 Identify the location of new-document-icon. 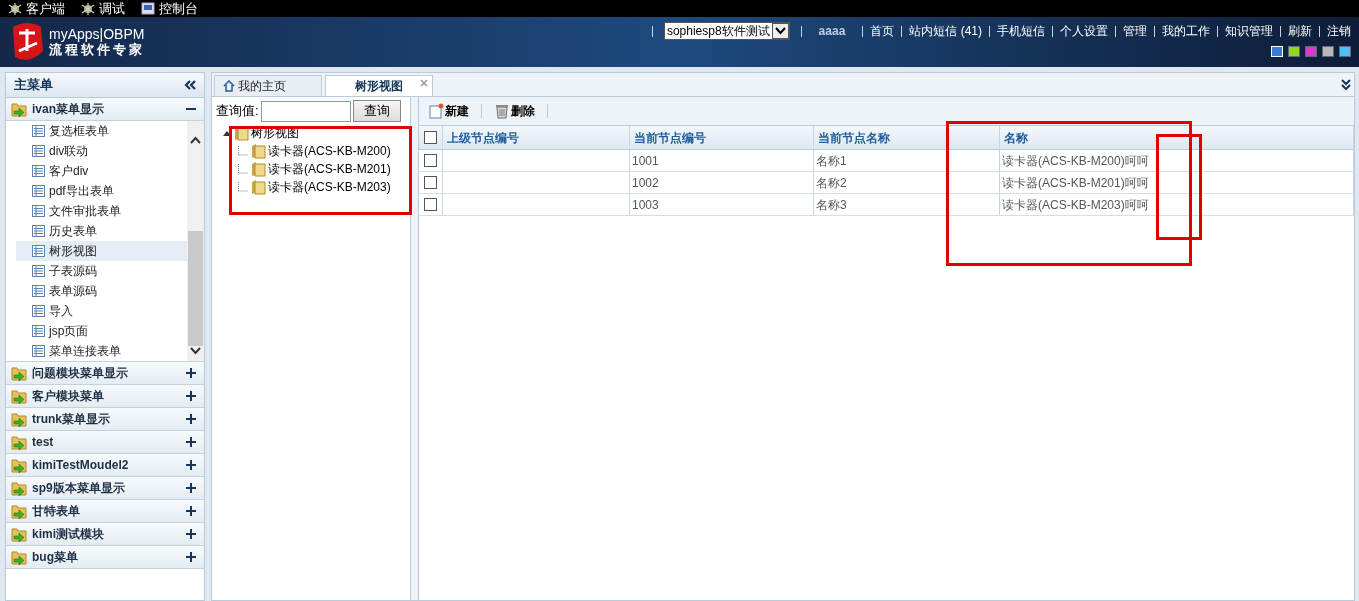
(436, 111).